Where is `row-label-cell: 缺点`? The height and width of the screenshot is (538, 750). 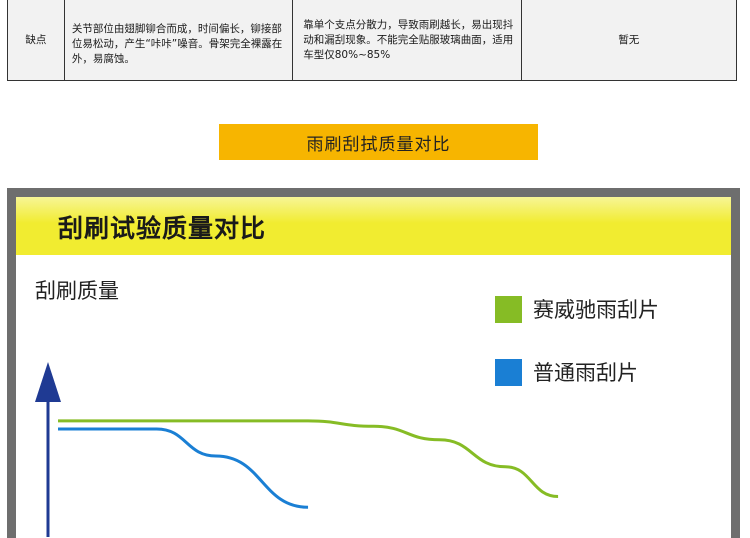
row-label-cell: 缺点 is located at coordinates (36, 40).